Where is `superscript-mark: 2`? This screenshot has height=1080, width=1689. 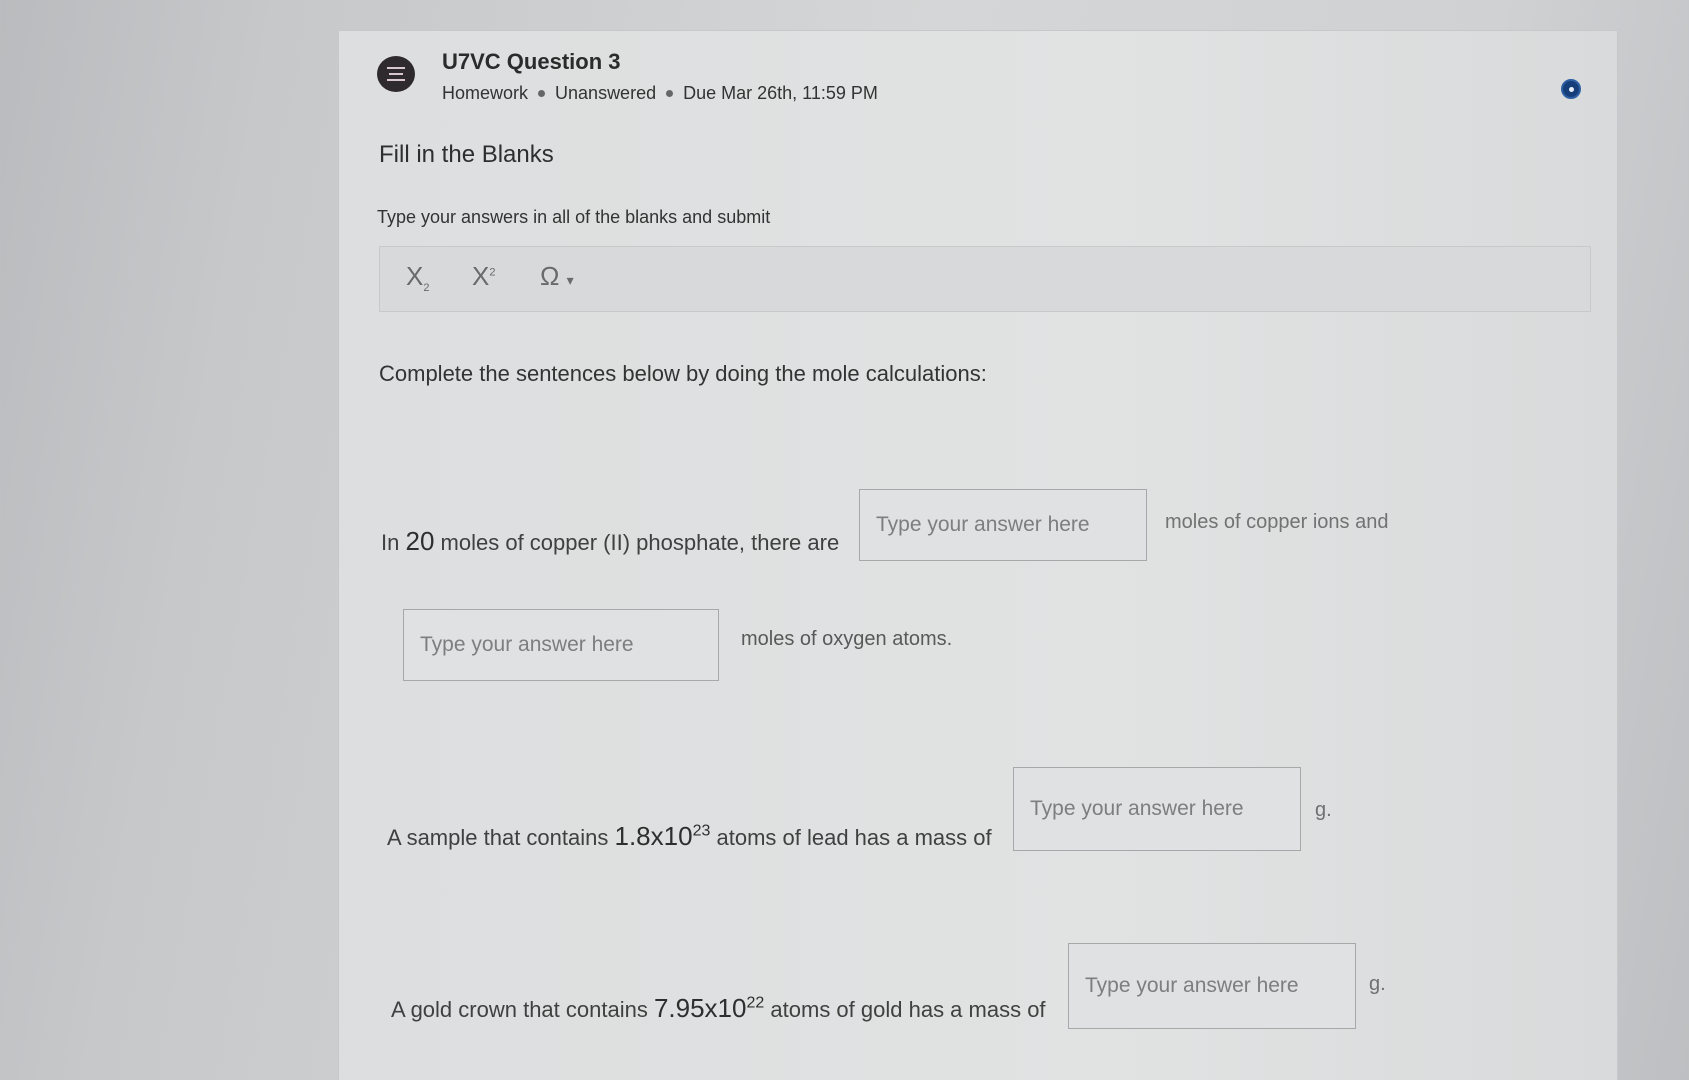 superscript-mark: 2 is located at coordinates (492, 272).